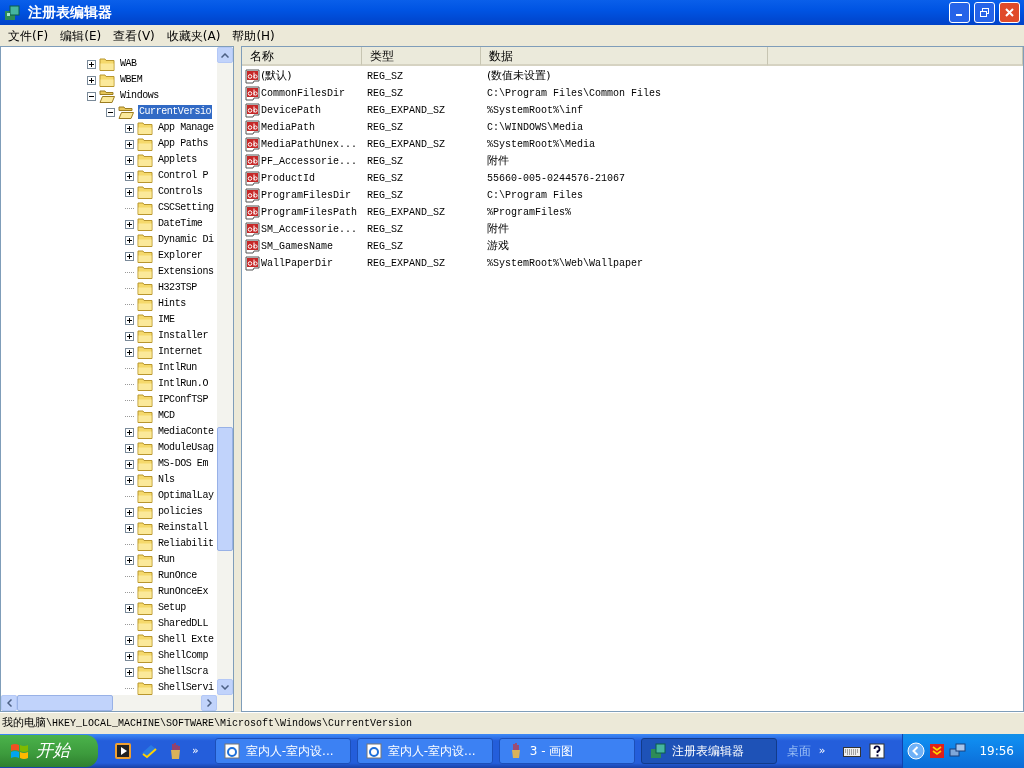 The image size is (1024, 768). I want to click on tree-item: Reinstall, so click(183, 528).